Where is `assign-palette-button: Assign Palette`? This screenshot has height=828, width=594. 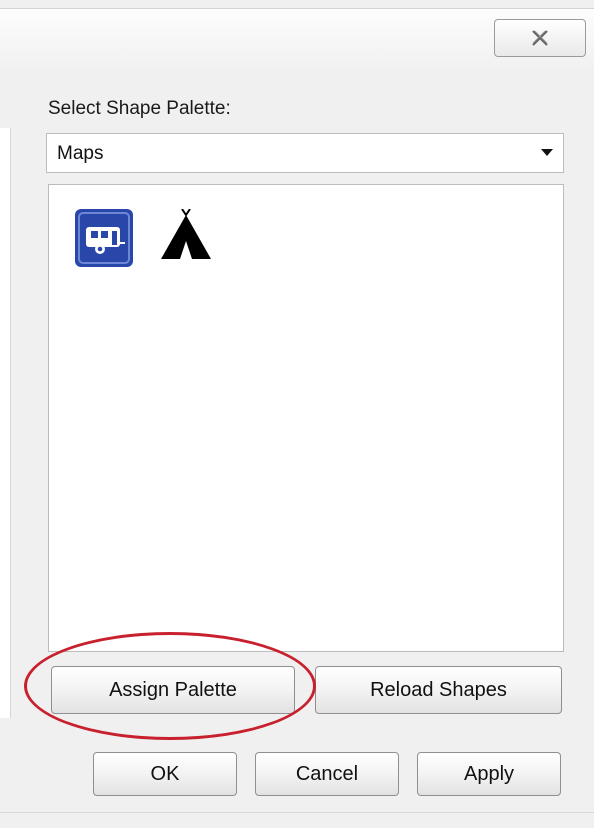 assign-palette-button: Assign Palette is located at coordinates (173, 690).